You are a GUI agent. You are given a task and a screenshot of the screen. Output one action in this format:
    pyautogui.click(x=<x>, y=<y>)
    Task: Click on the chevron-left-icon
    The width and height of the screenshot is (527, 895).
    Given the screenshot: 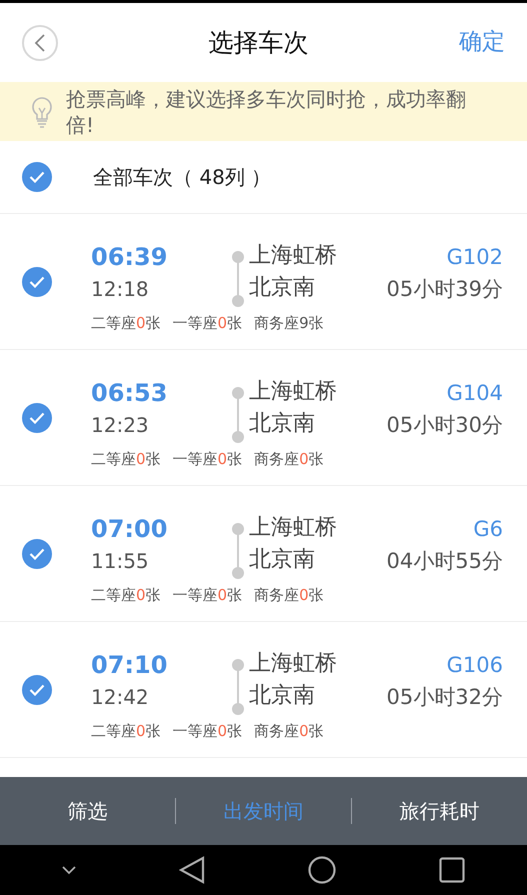 What is the action you would take?
    pyautogui.click(x=40, y=43)
    